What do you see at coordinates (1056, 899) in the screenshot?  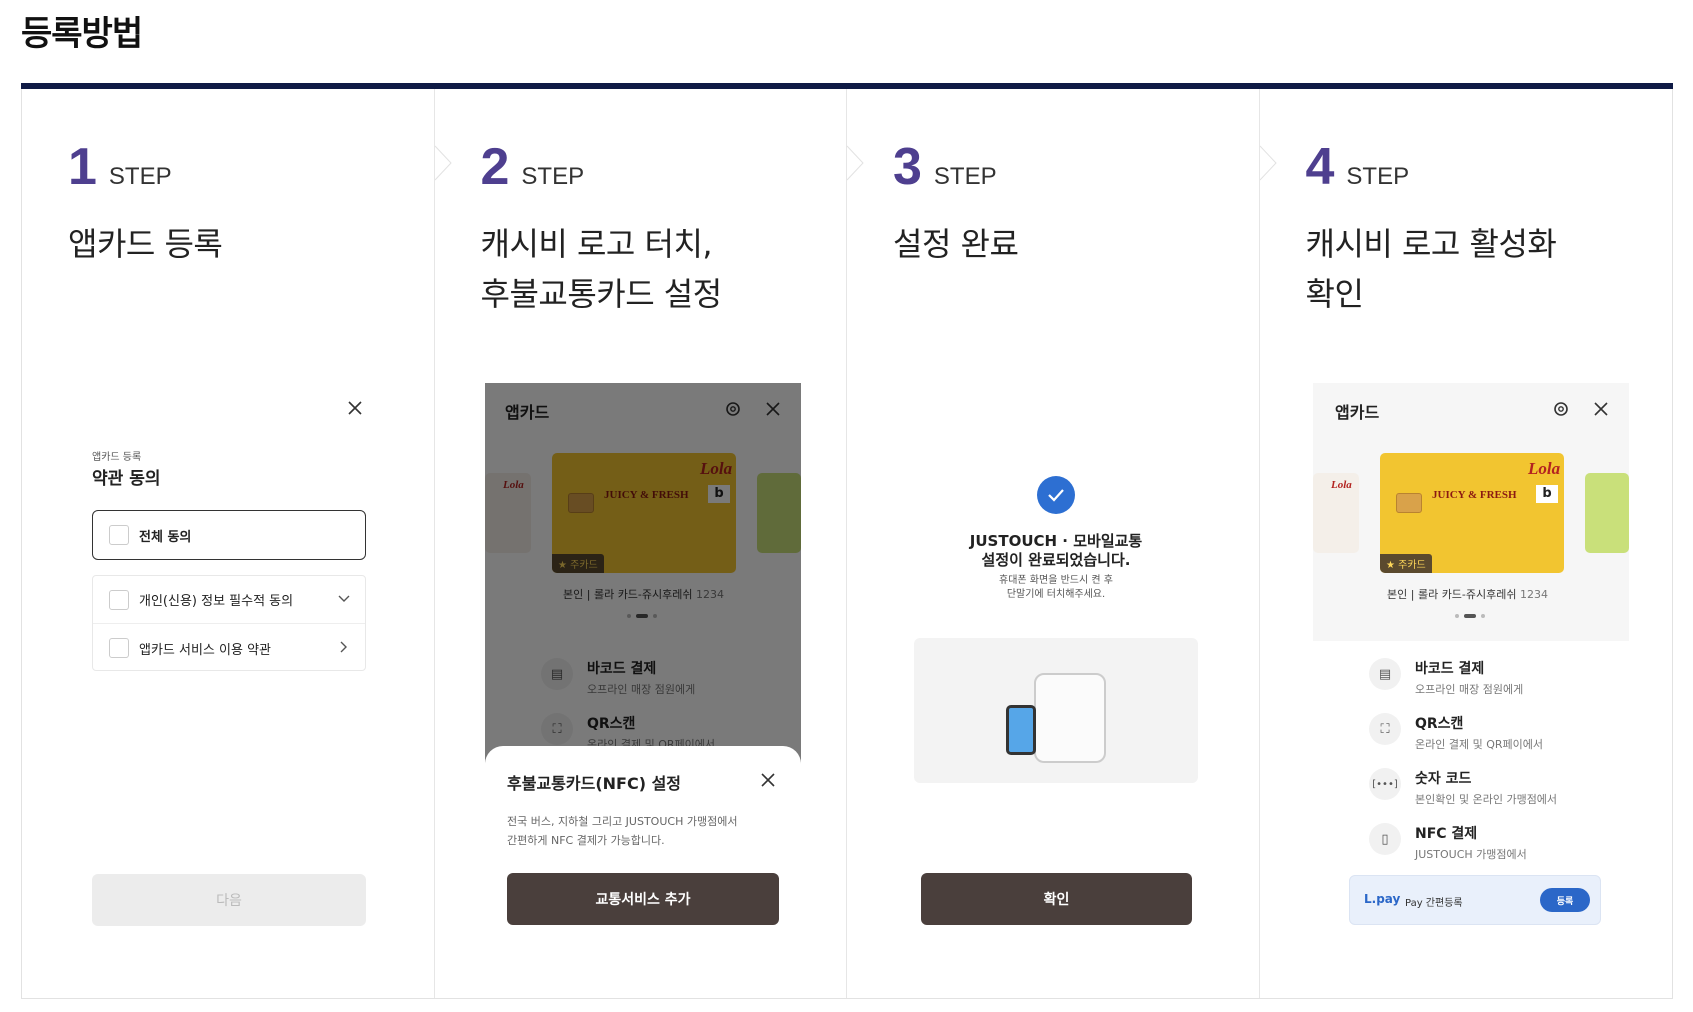 I see `confirm-button: 확인` at bounding box center [1056, 899].